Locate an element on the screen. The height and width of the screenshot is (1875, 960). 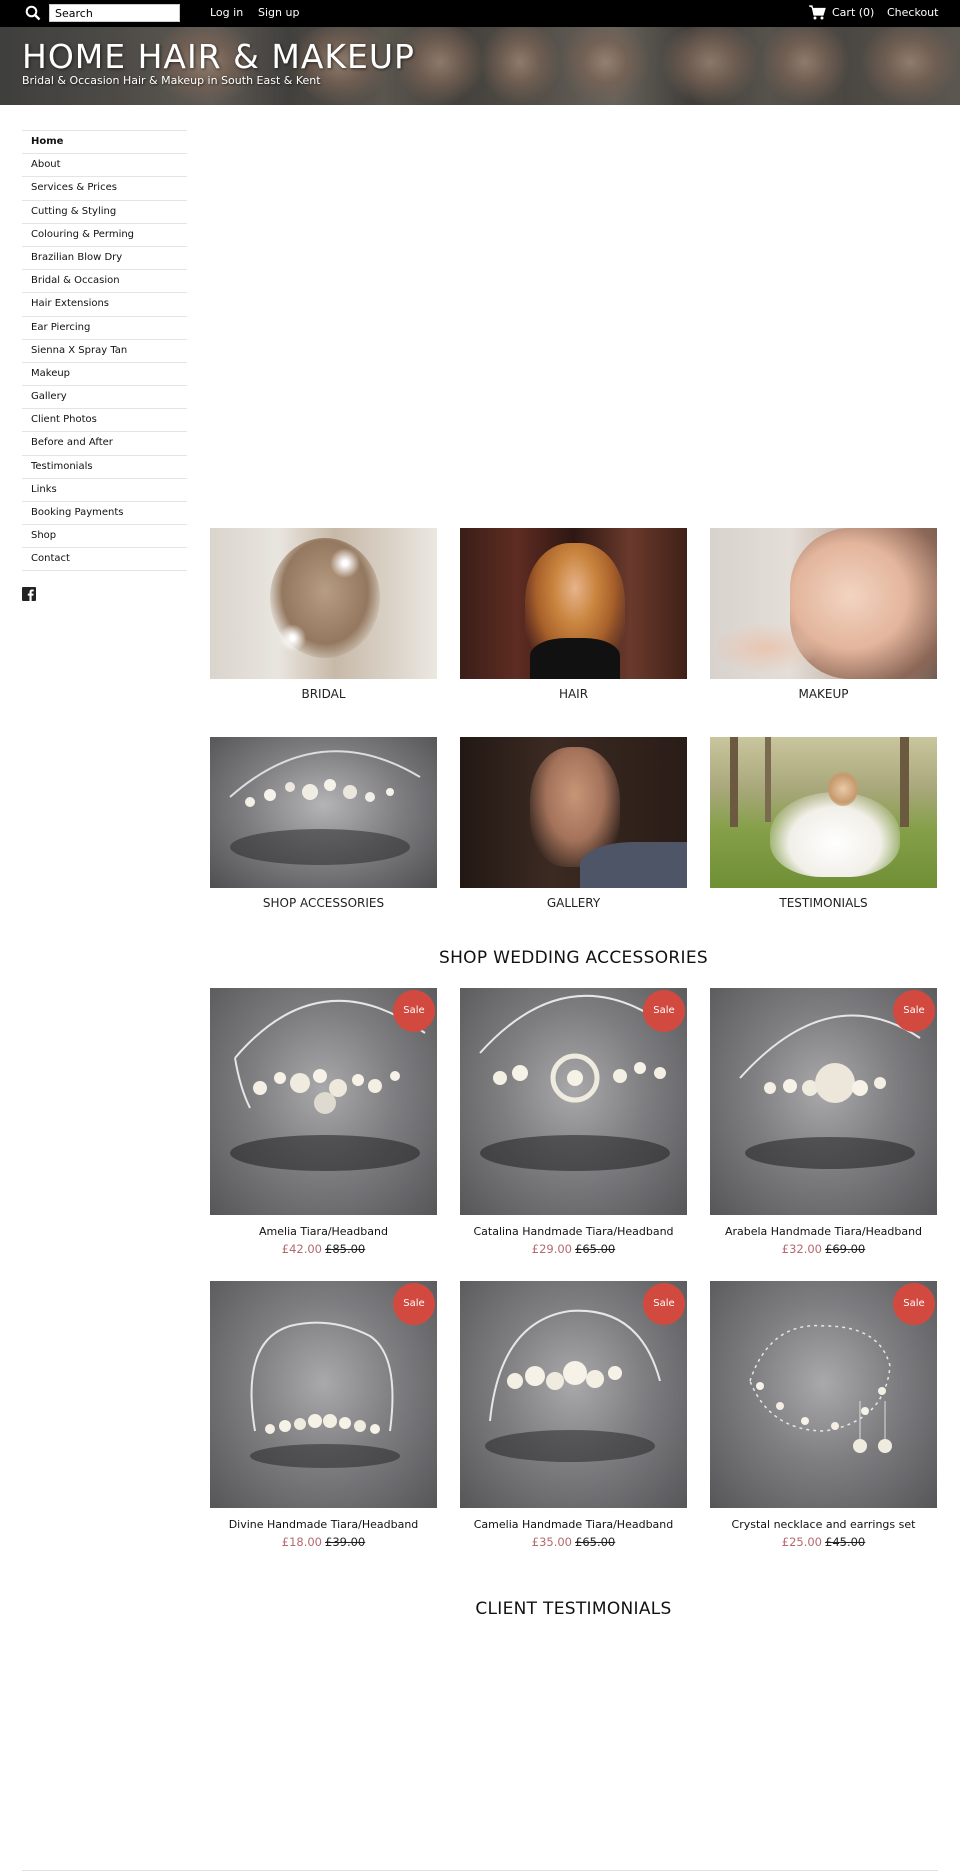
signup-link: Sign up is located at coordinates (278, 12).